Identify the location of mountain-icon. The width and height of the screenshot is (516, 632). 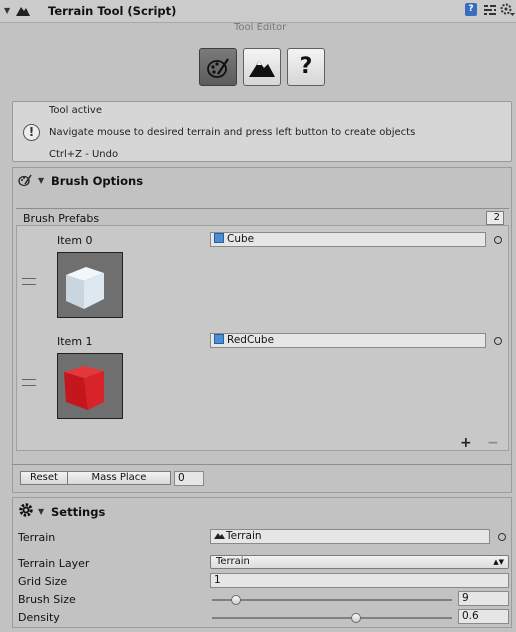
(262, 69).